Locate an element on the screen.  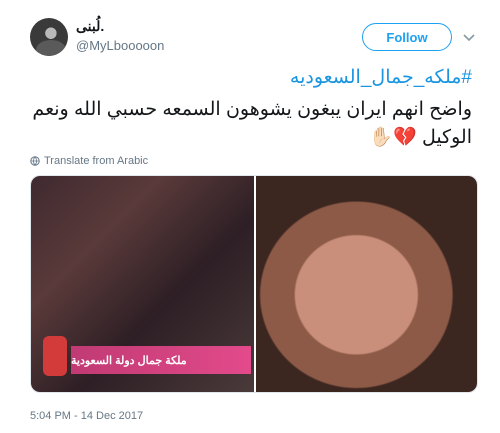
follow-button: Follow is located at coordinates (407, 37).